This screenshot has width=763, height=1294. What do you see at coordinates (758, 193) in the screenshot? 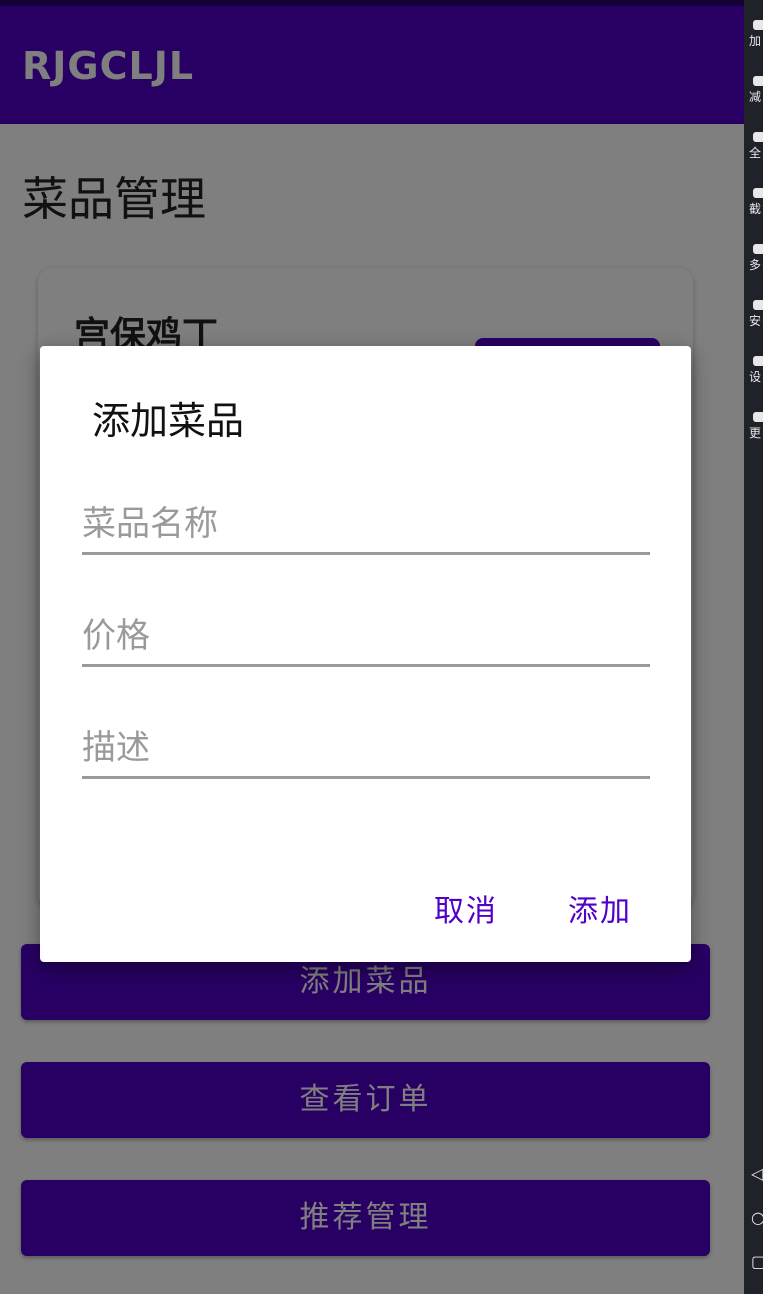
I see `scissors-icon` at bounding box center [758, 193].